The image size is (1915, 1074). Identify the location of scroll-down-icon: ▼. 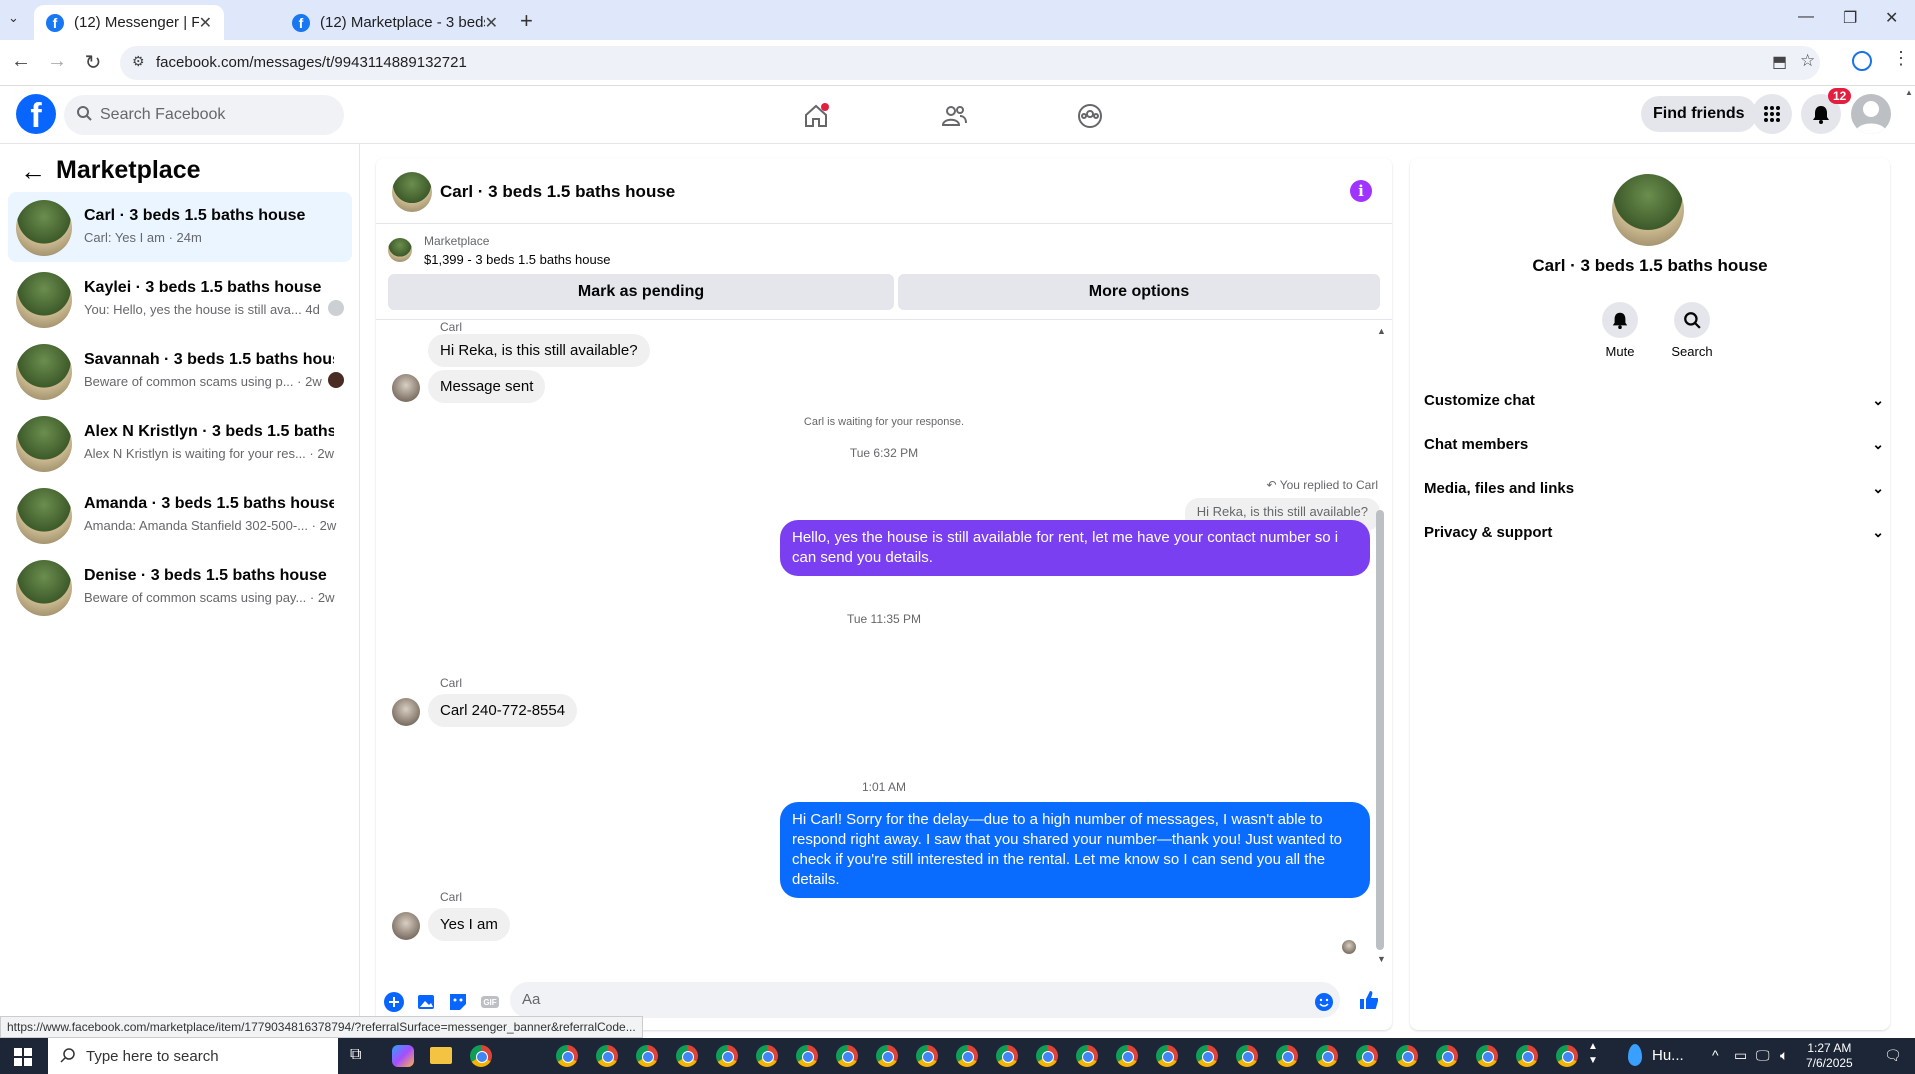
(1381, 959).